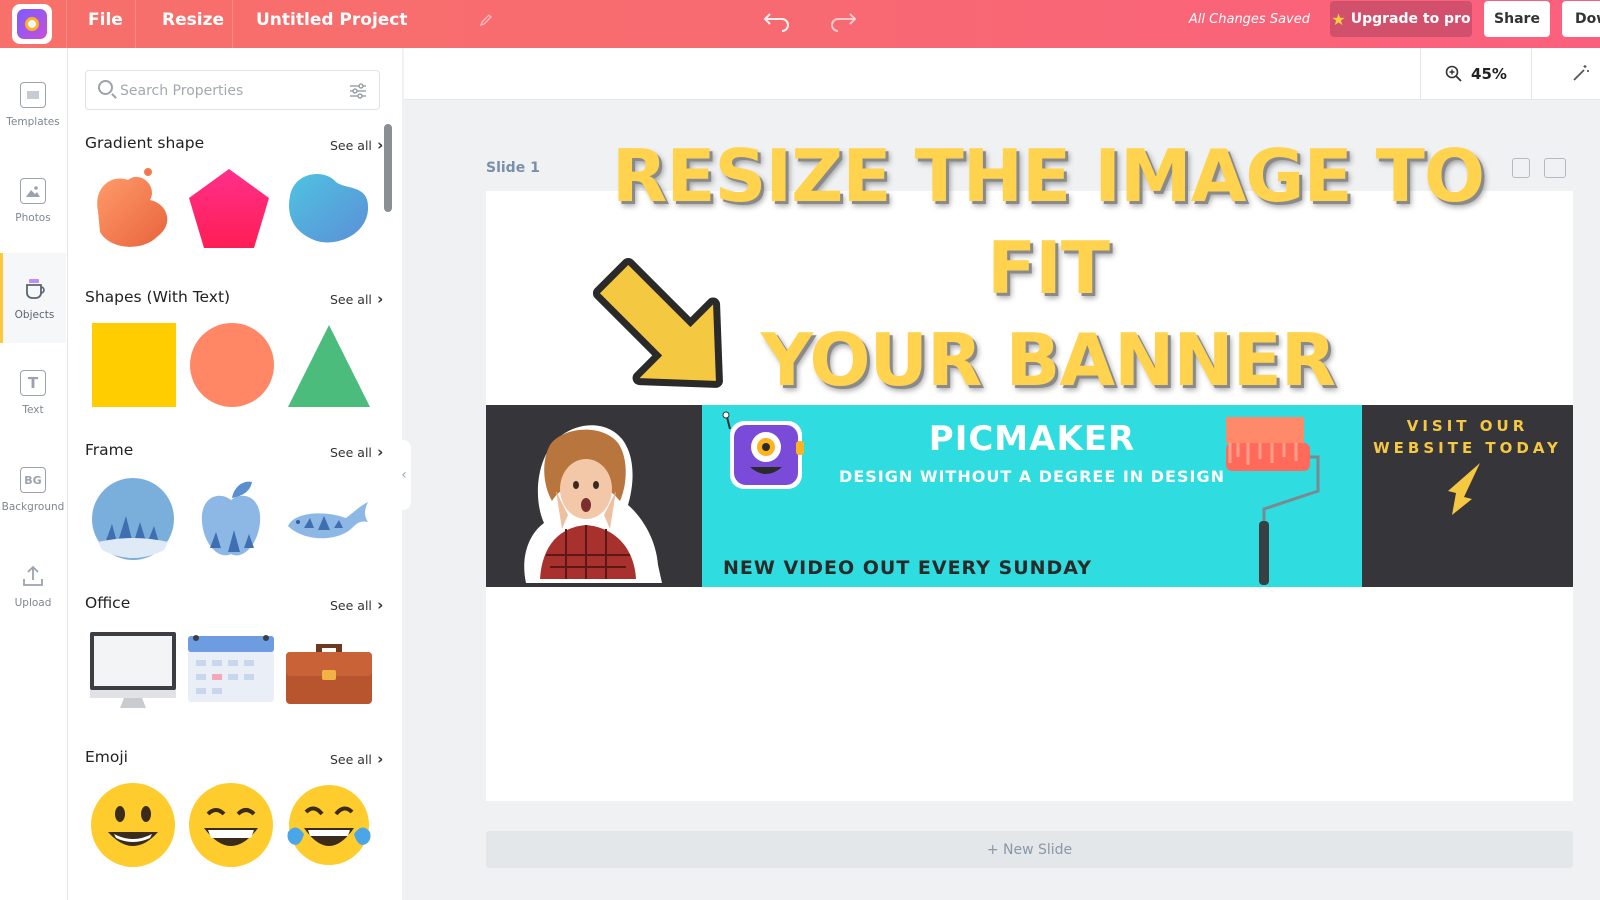 The width and height of the screenshot is (1600, 900). I want to click on calendar-thumb, so click(231, 673).